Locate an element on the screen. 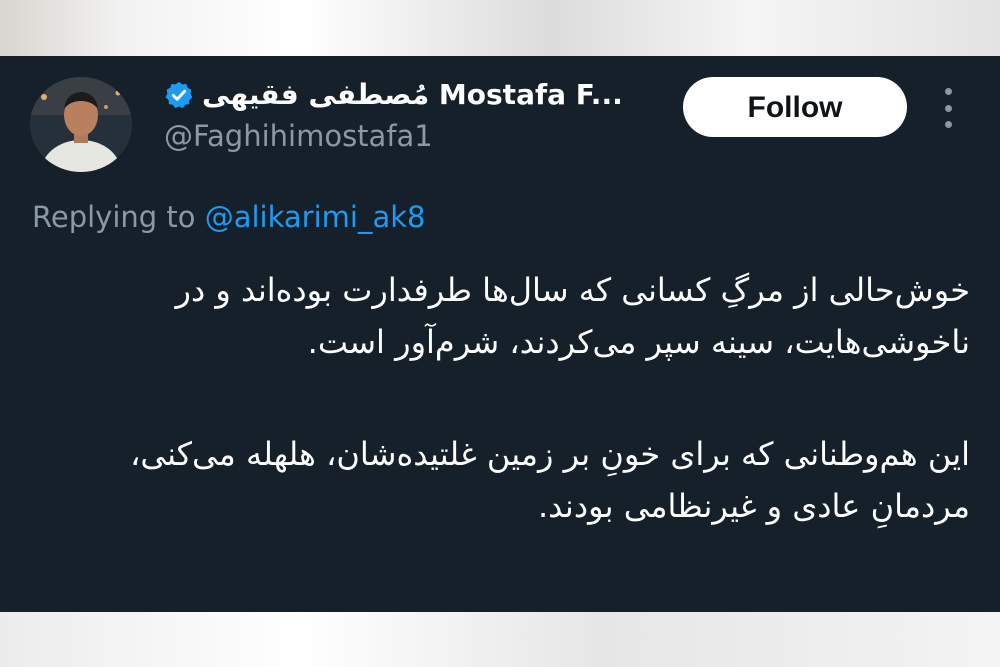 The image size is (1000, 667). blurred-background-bottom is located at coordinates (500, 639).